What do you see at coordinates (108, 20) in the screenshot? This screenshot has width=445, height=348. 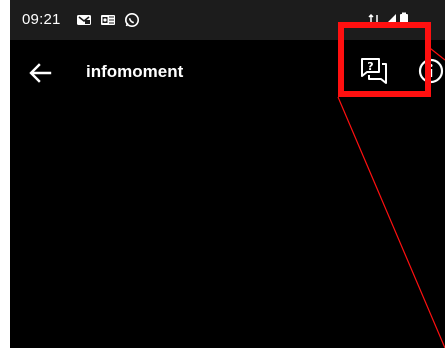 I see `outlook-icon` at bounding box center [108, 20].